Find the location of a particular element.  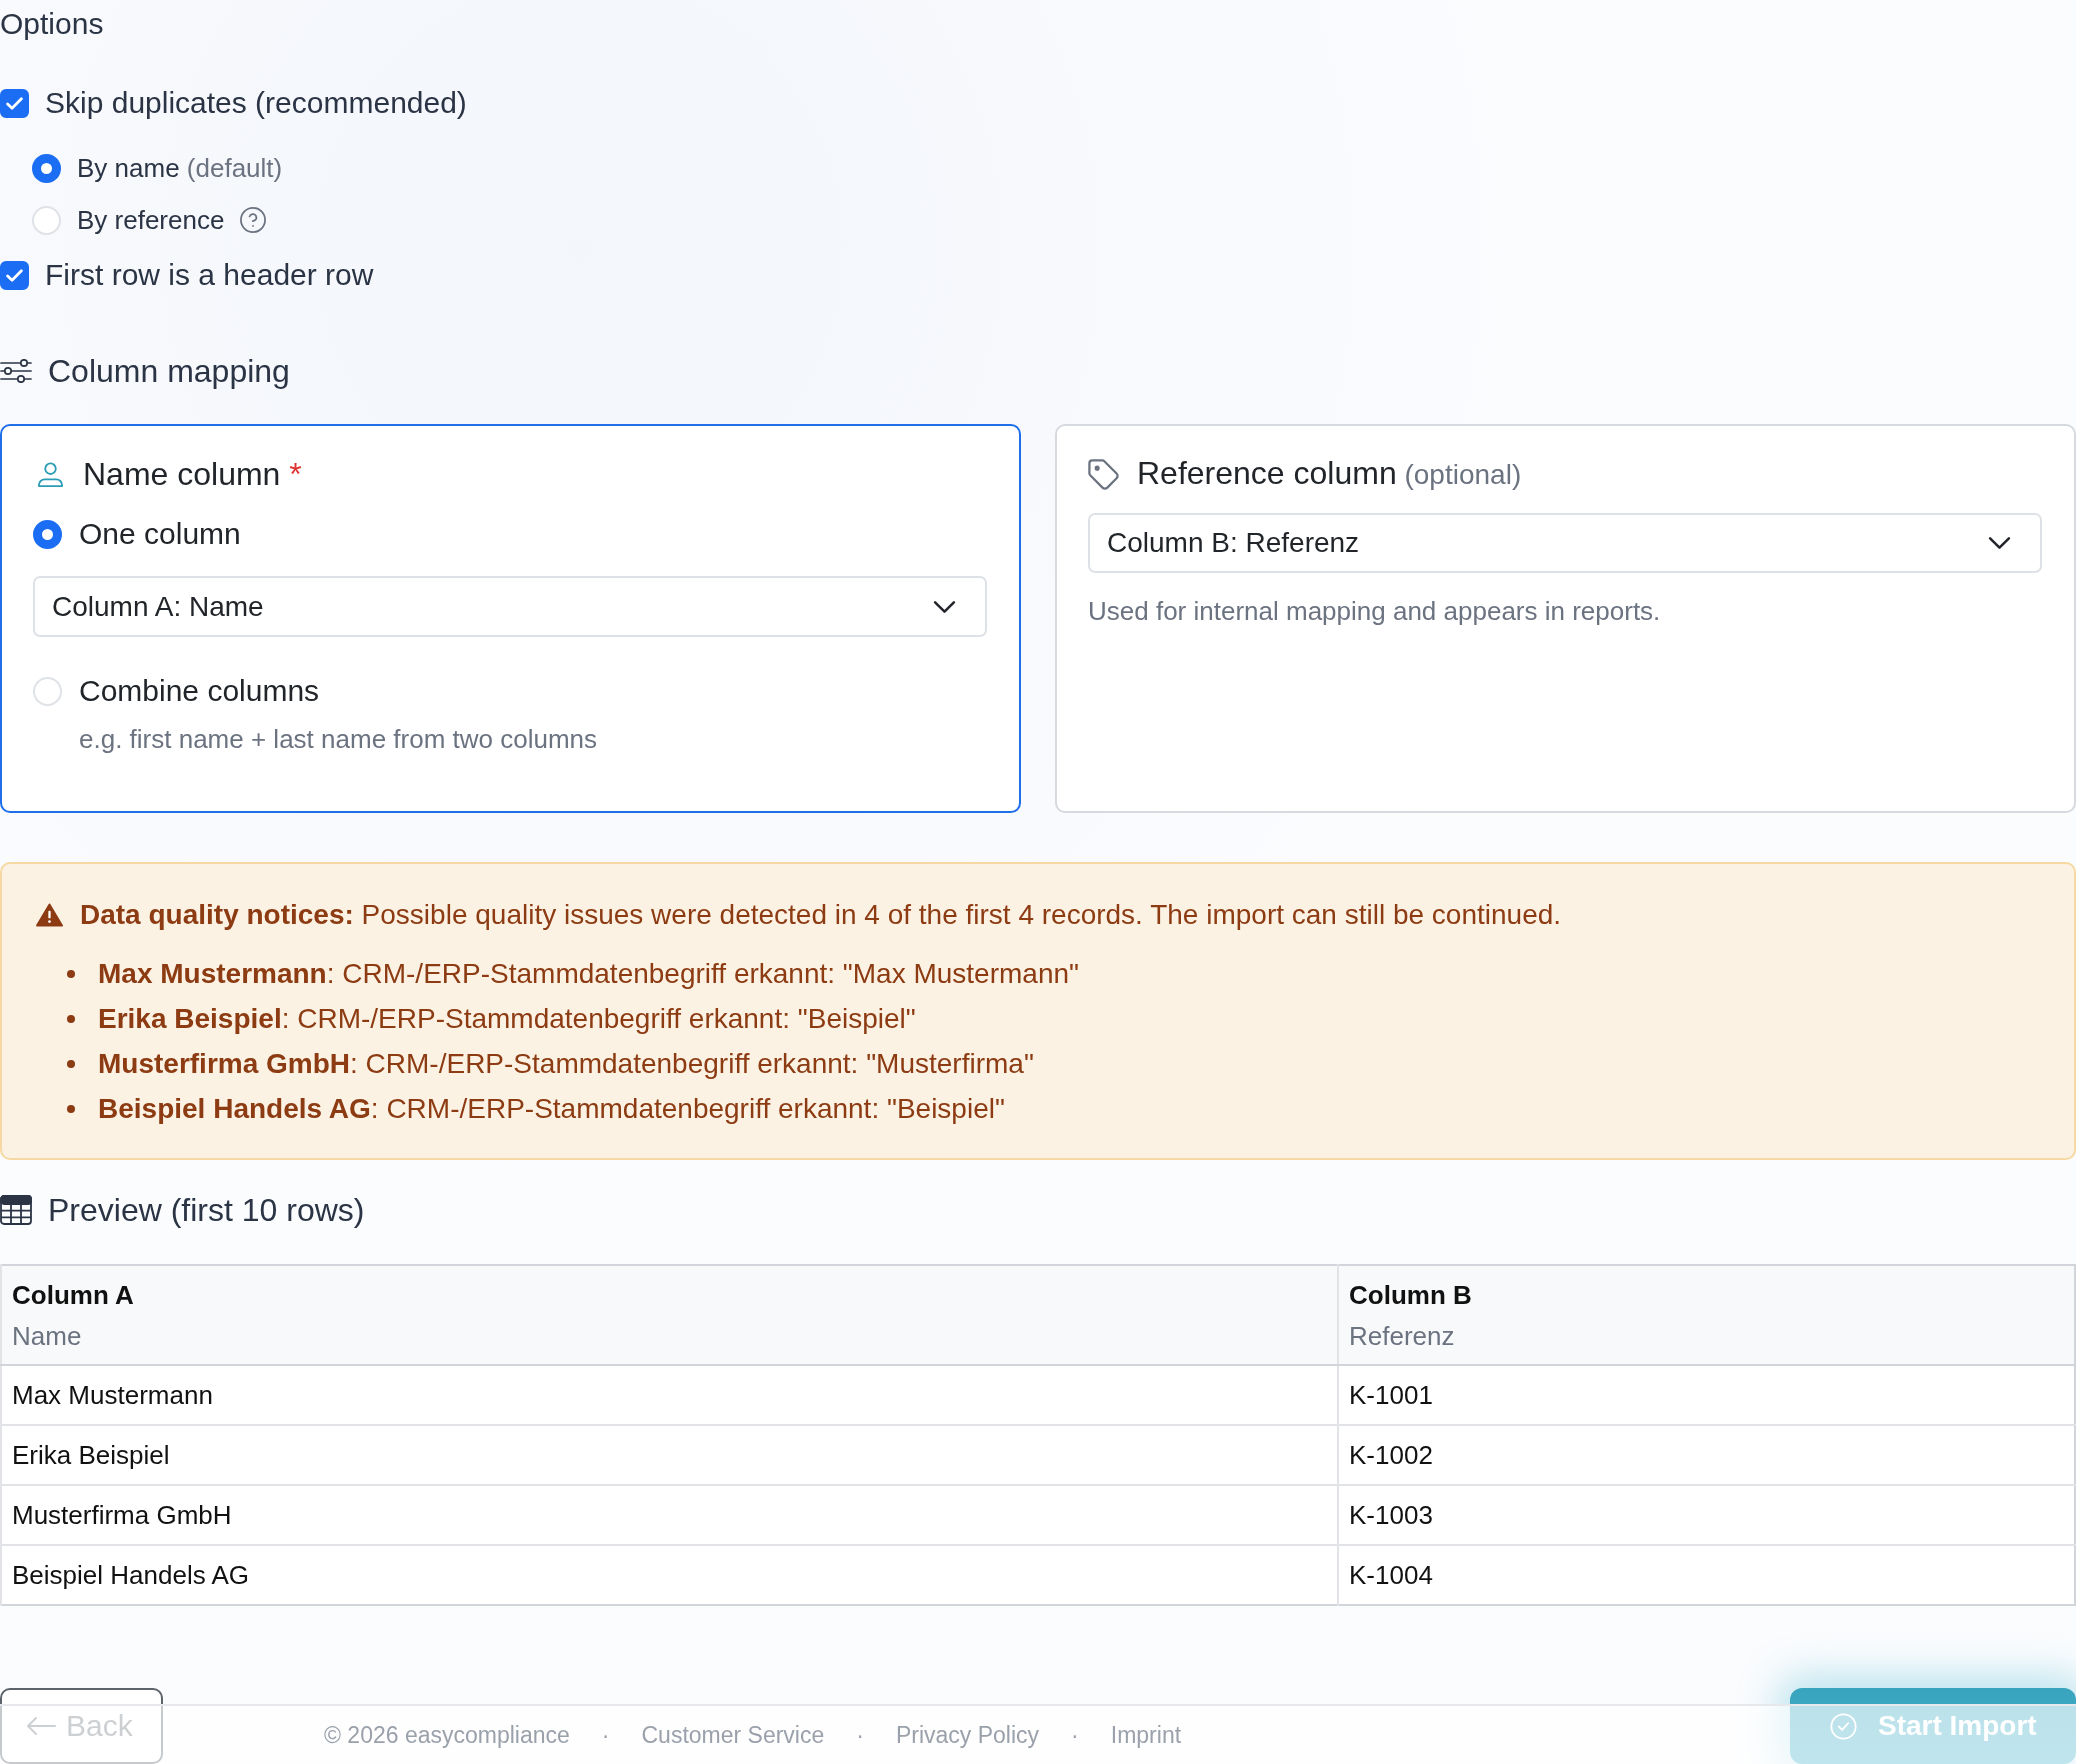

start-import-button: Start Import is located at coordinates (1933, 1726).